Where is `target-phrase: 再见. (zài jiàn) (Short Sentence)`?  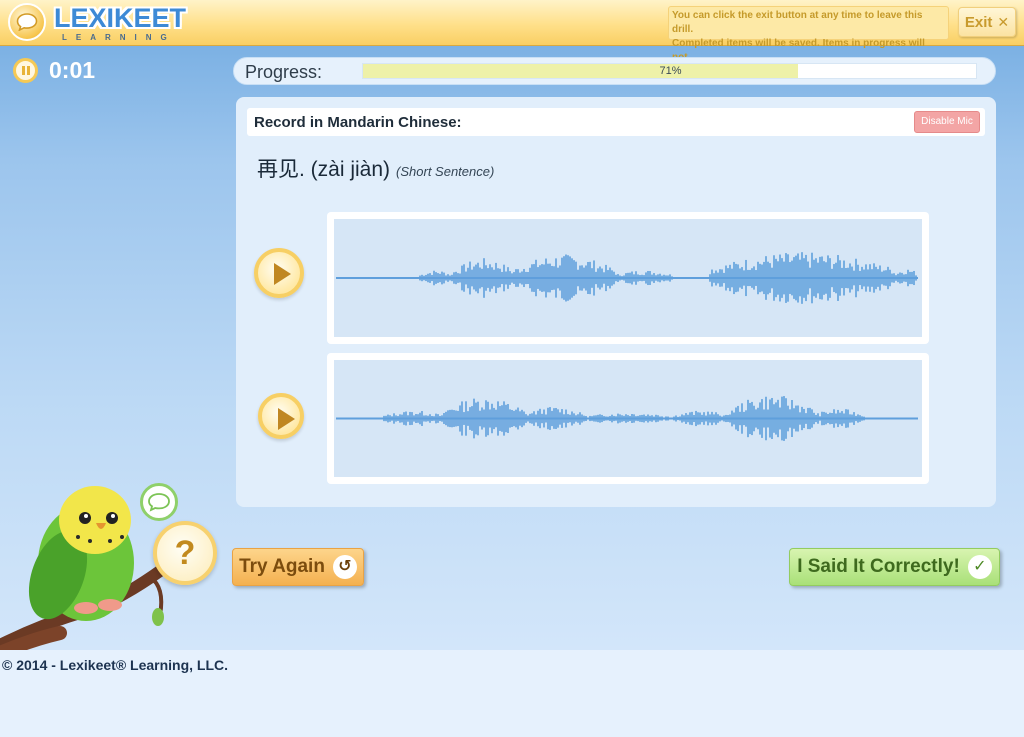 target-phrase: 再见. (zài jiàn) (Short Sentence) is located at coordinates (375, 168).